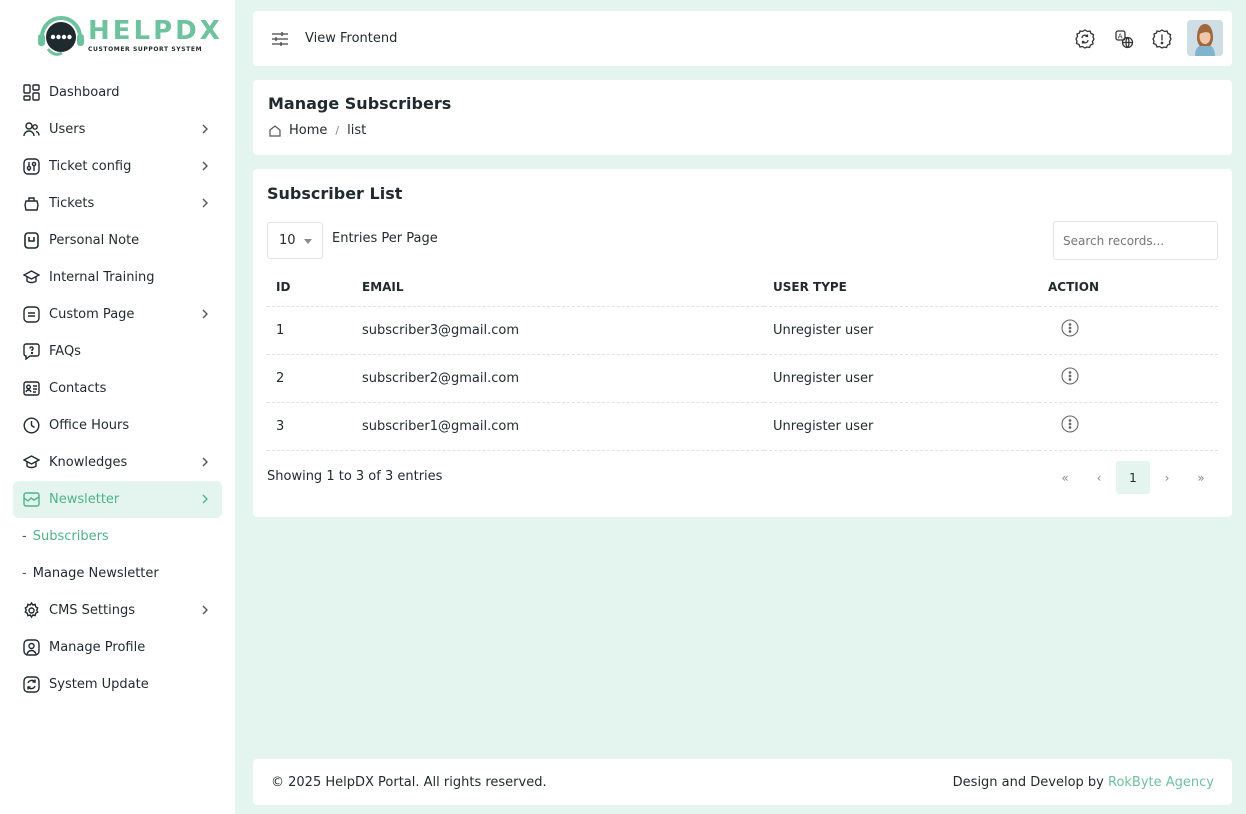  Describe the element at coordinates (558, 287) in the screenshot. I see `column-header-email: EMAIL` at that location.